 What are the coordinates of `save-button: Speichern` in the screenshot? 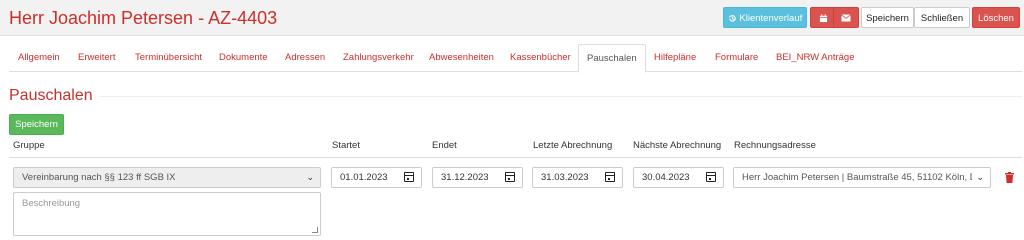 It's located at (887, 17).